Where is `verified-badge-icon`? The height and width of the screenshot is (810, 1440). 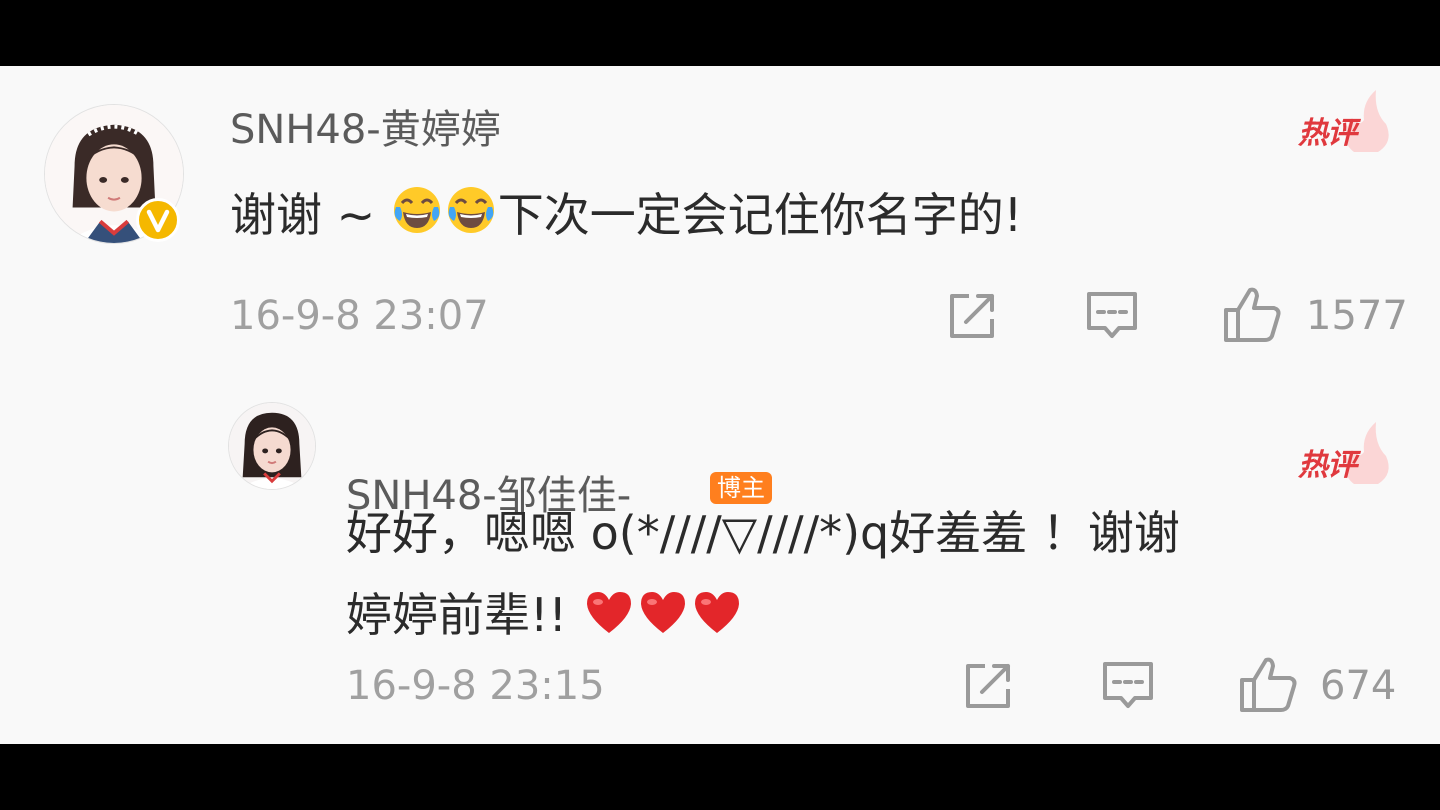 verified-badge-icon is located at coordinates (158, 220).